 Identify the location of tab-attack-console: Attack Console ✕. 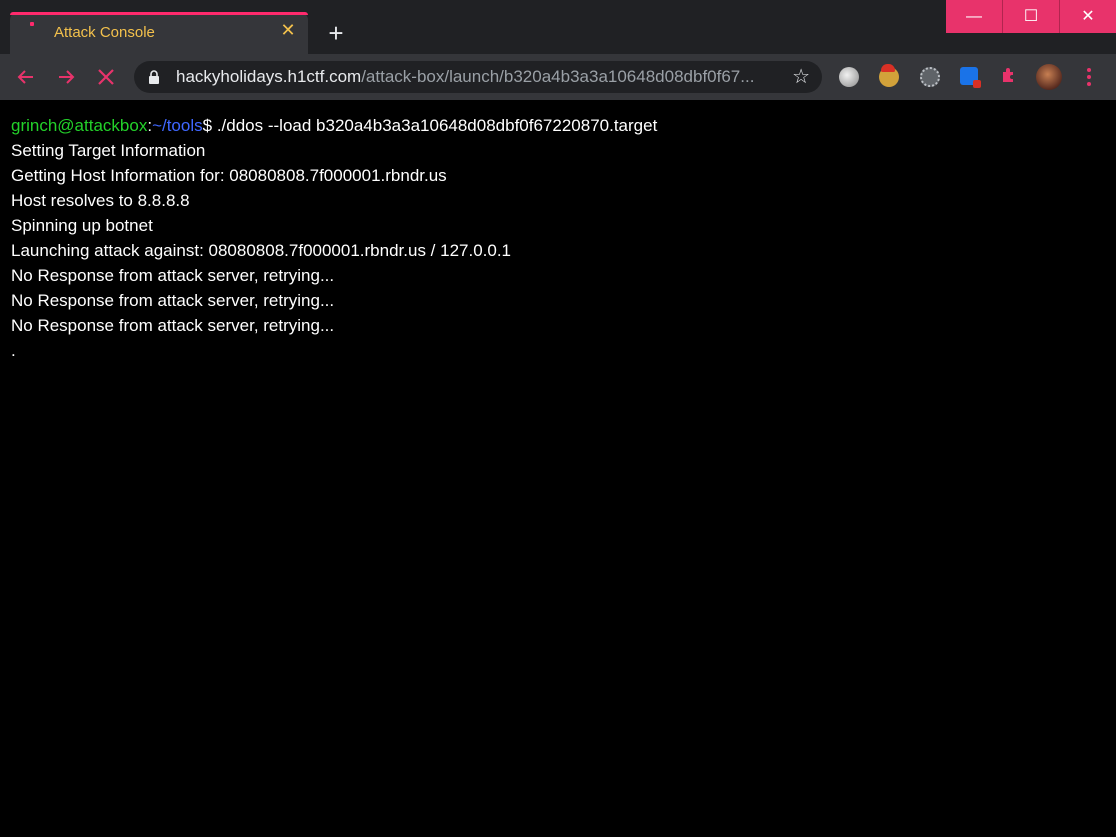
(159, 33).